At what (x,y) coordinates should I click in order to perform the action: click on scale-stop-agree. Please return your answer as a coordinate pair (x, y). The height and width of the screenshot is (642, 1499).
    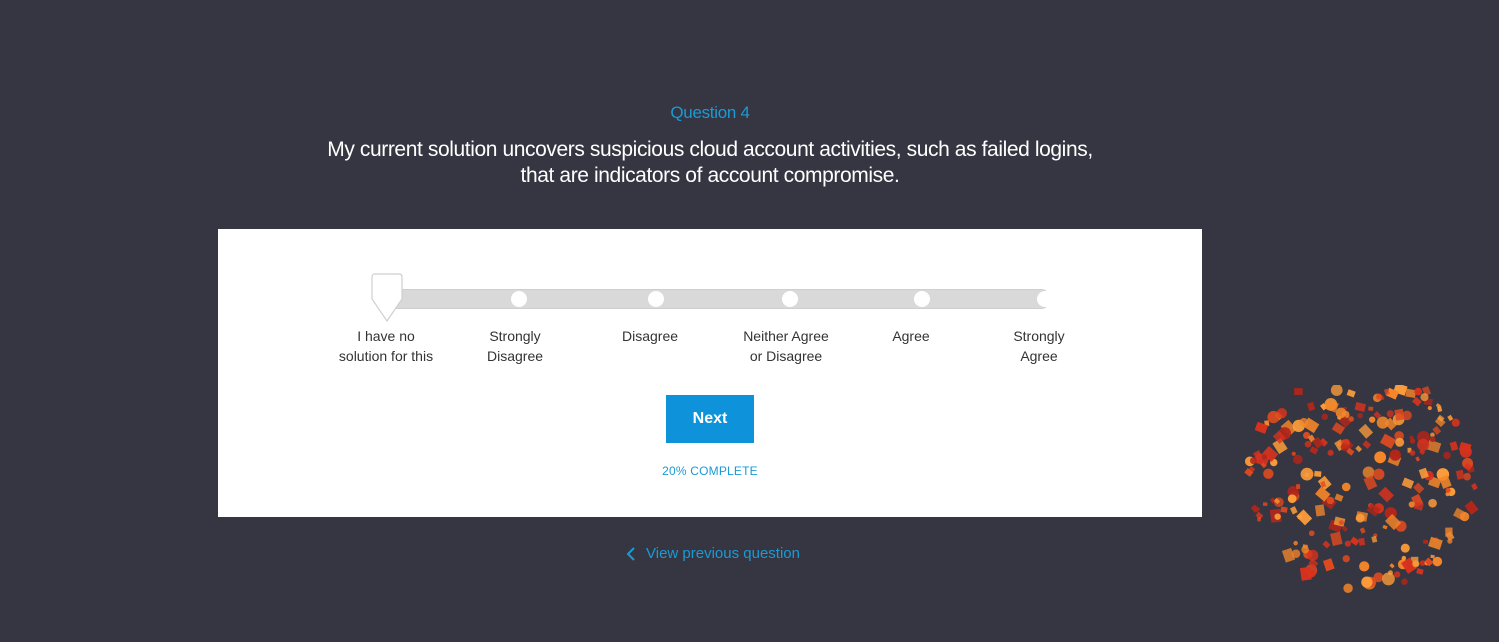
    Looking at the image, I should click on (922, 299).